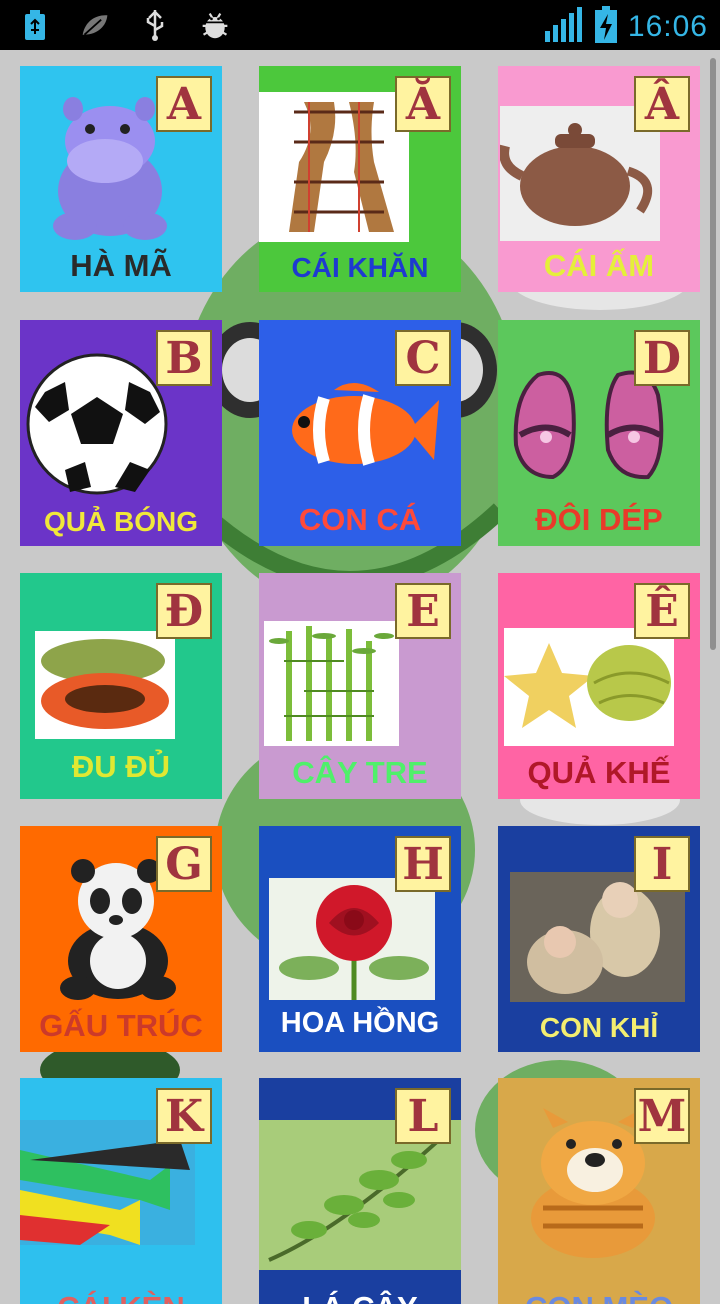  I want to click on letter-badge: G, so click(184, 864).